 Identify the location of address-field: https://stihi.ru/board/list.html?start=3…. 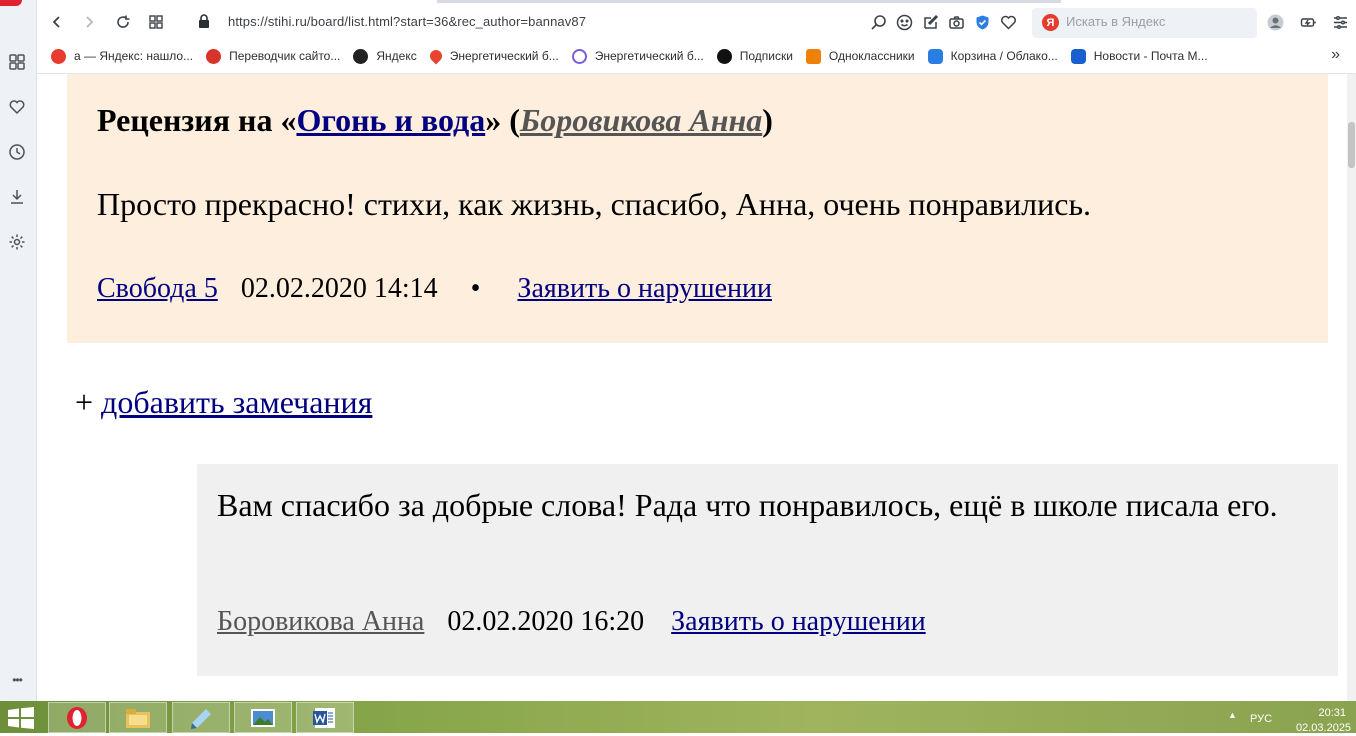
(407, 21).